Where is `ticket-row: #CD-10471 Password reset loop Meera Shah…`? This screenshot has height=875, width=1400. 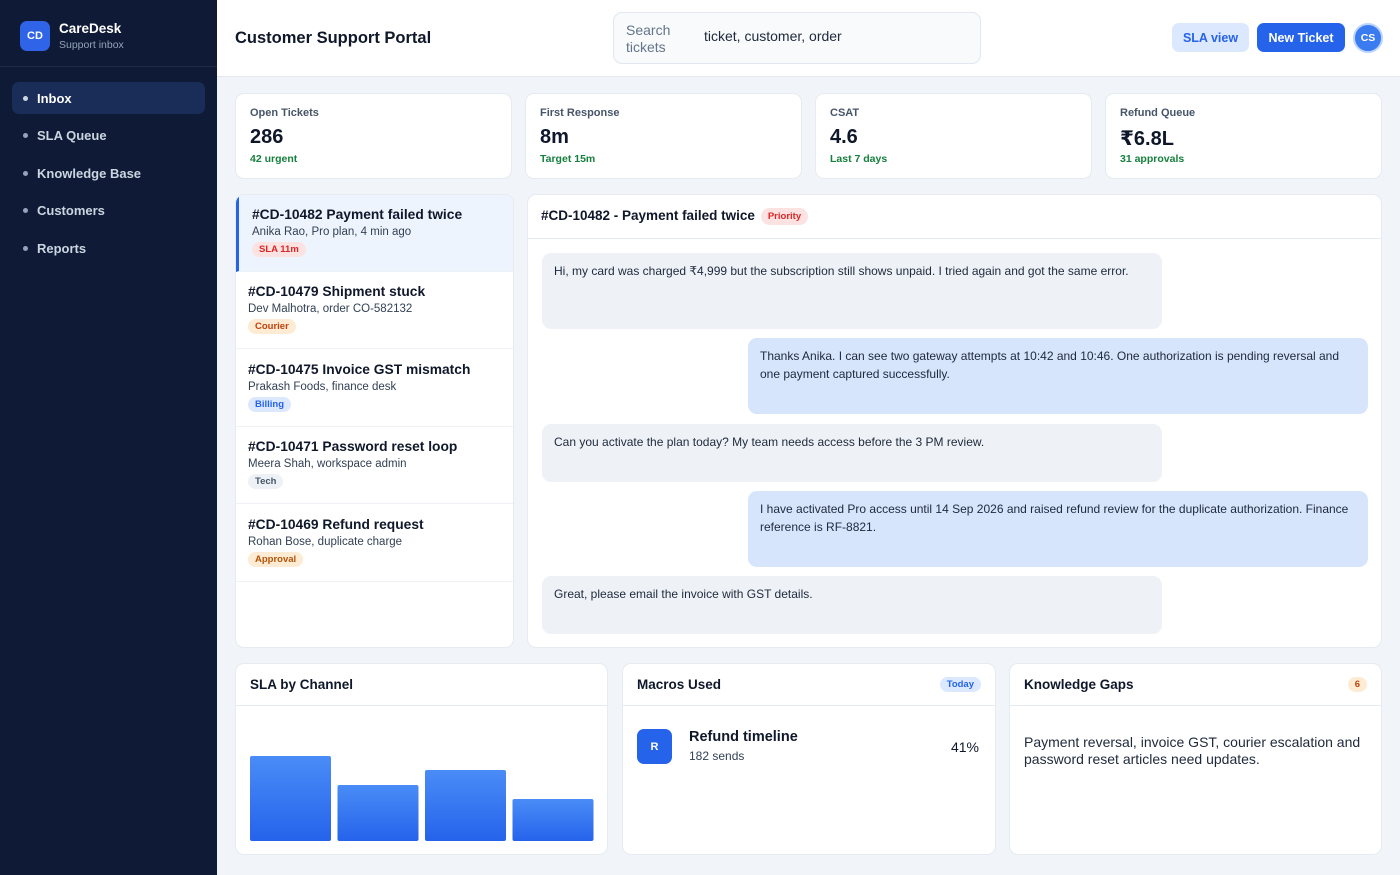
ticket-row: #CD-10471 Password reset loop Meera Shah… is located at coordinates (374, 465).